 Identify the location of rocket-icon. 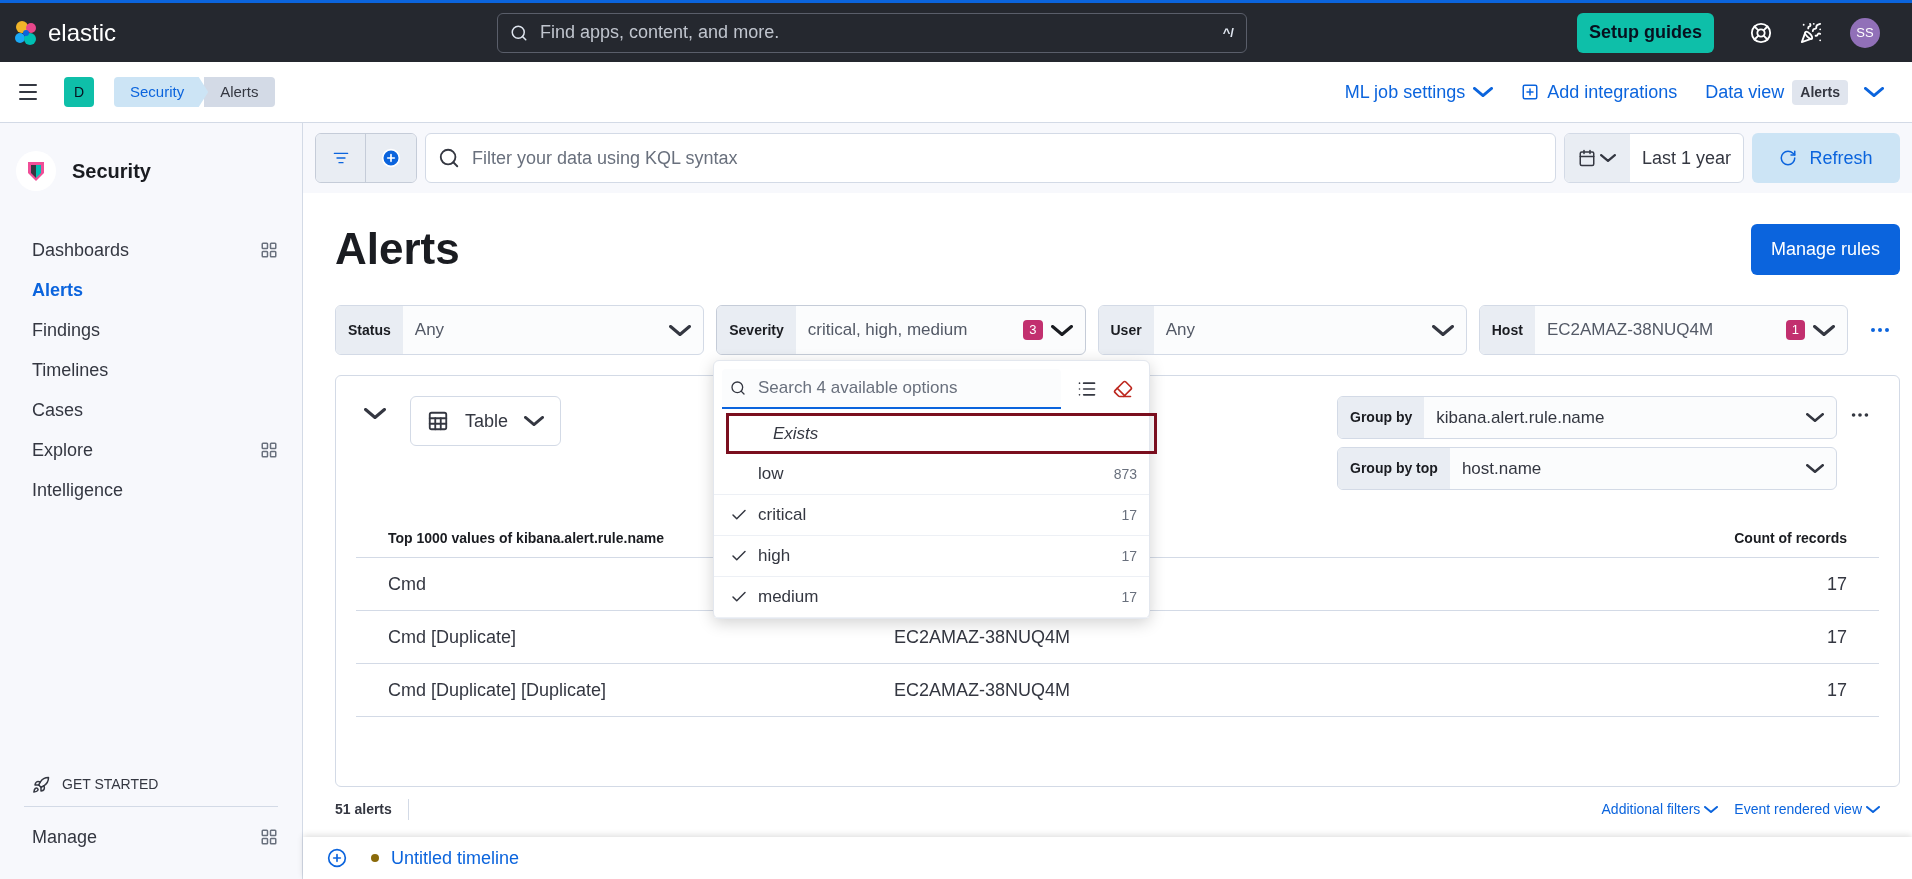
(41, 784).